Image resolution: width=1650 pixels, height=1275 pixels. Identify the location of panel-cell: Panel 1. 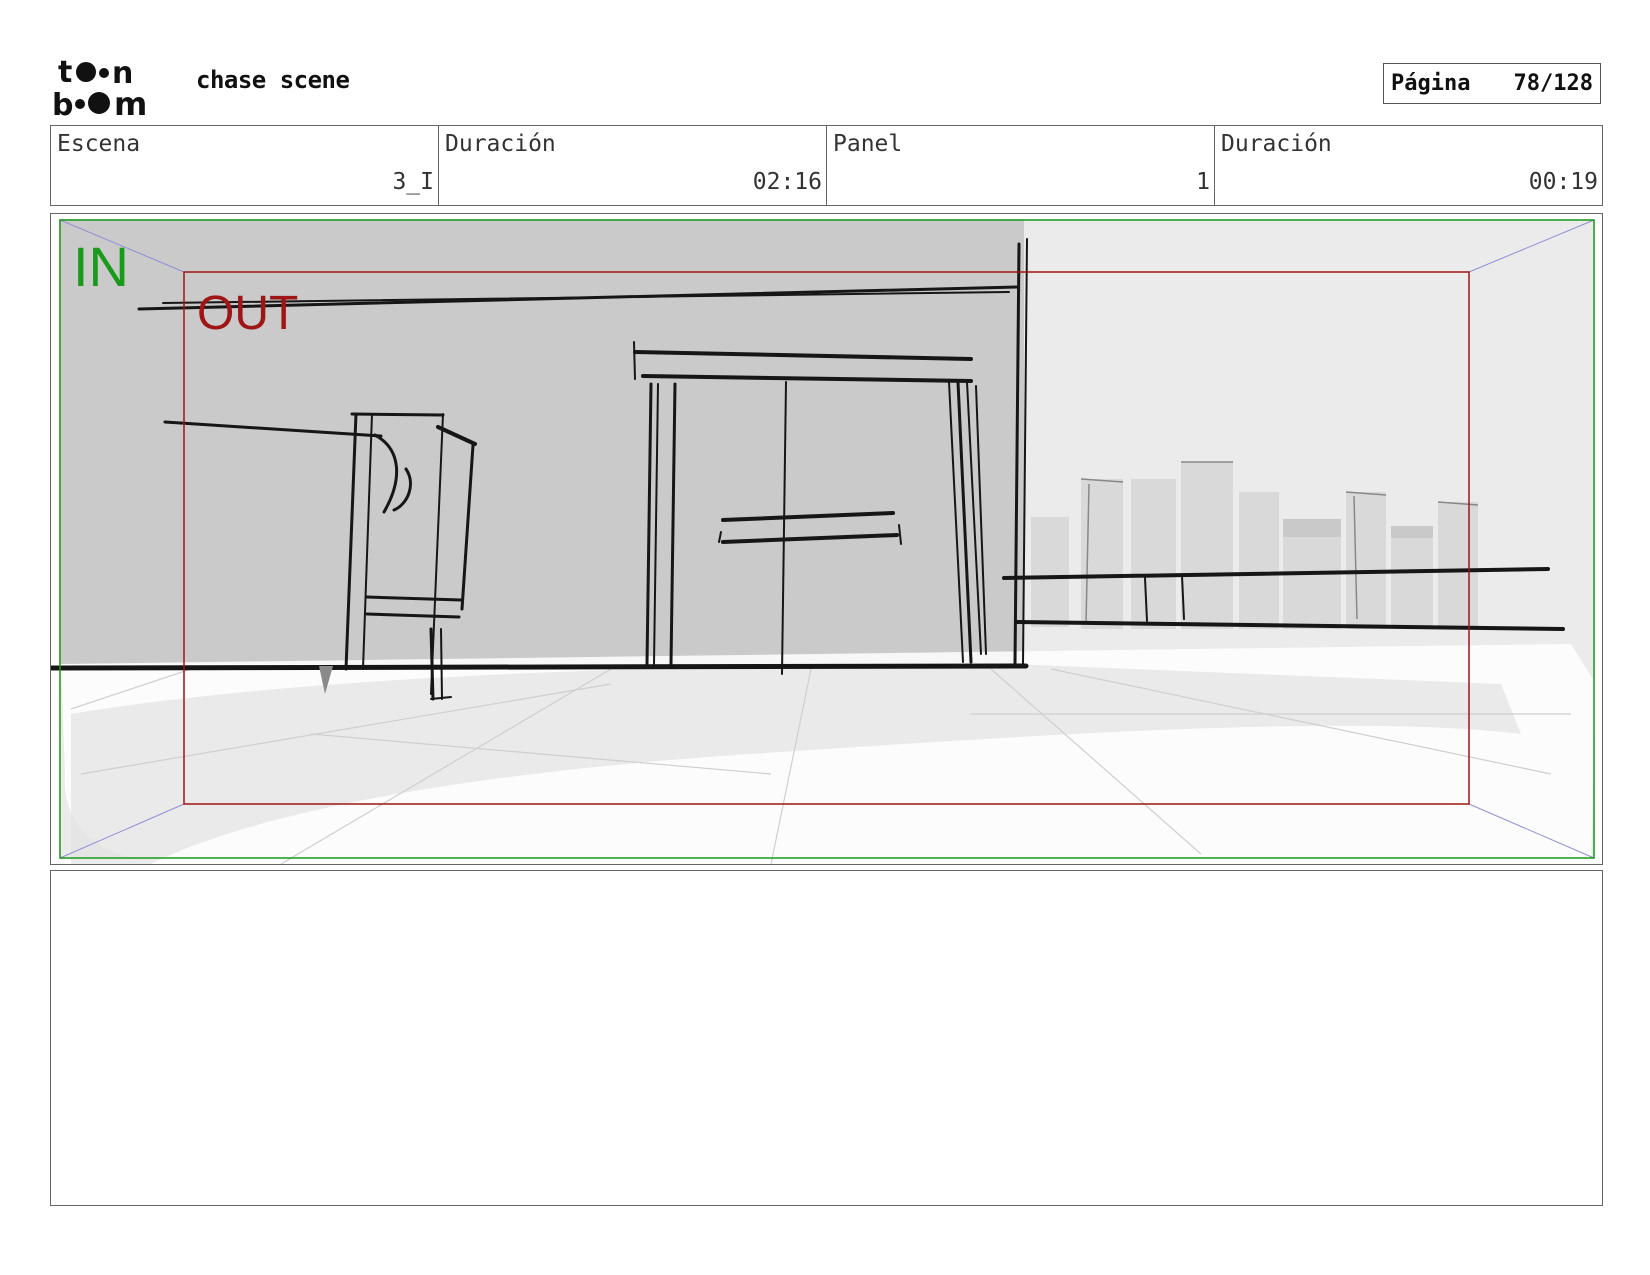
(1021, 165).